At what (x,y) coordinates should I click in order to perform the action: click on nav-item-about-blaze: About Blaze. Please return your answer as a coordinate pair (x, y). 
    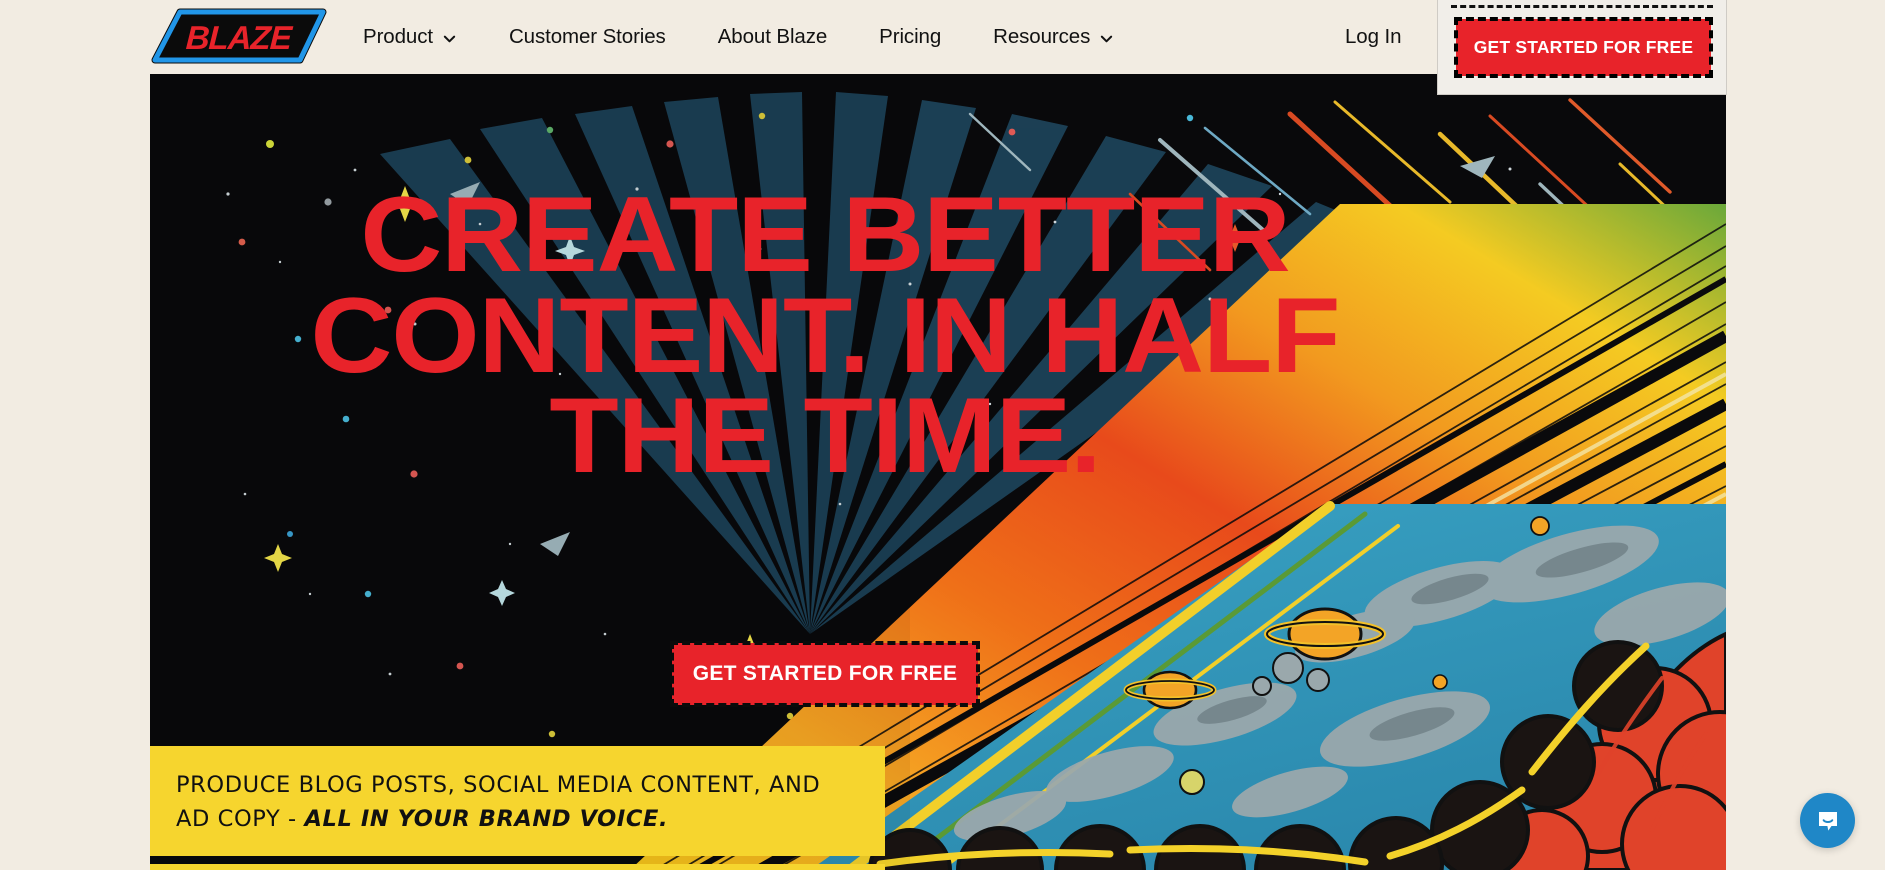
    Looking at the image, I should click on (772, 37).